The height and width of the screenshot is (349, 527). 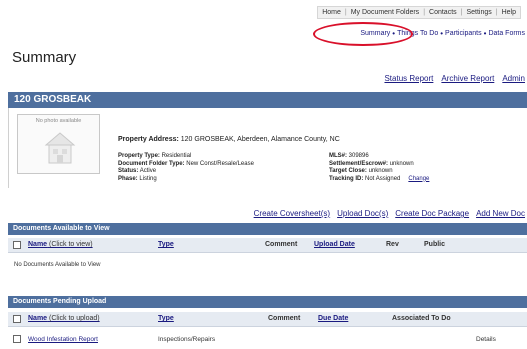 What do you see at coordinates (467, 78) in the screenshot?
I see `archive-report-link: Archive Report` at bounding box center [467, 78].